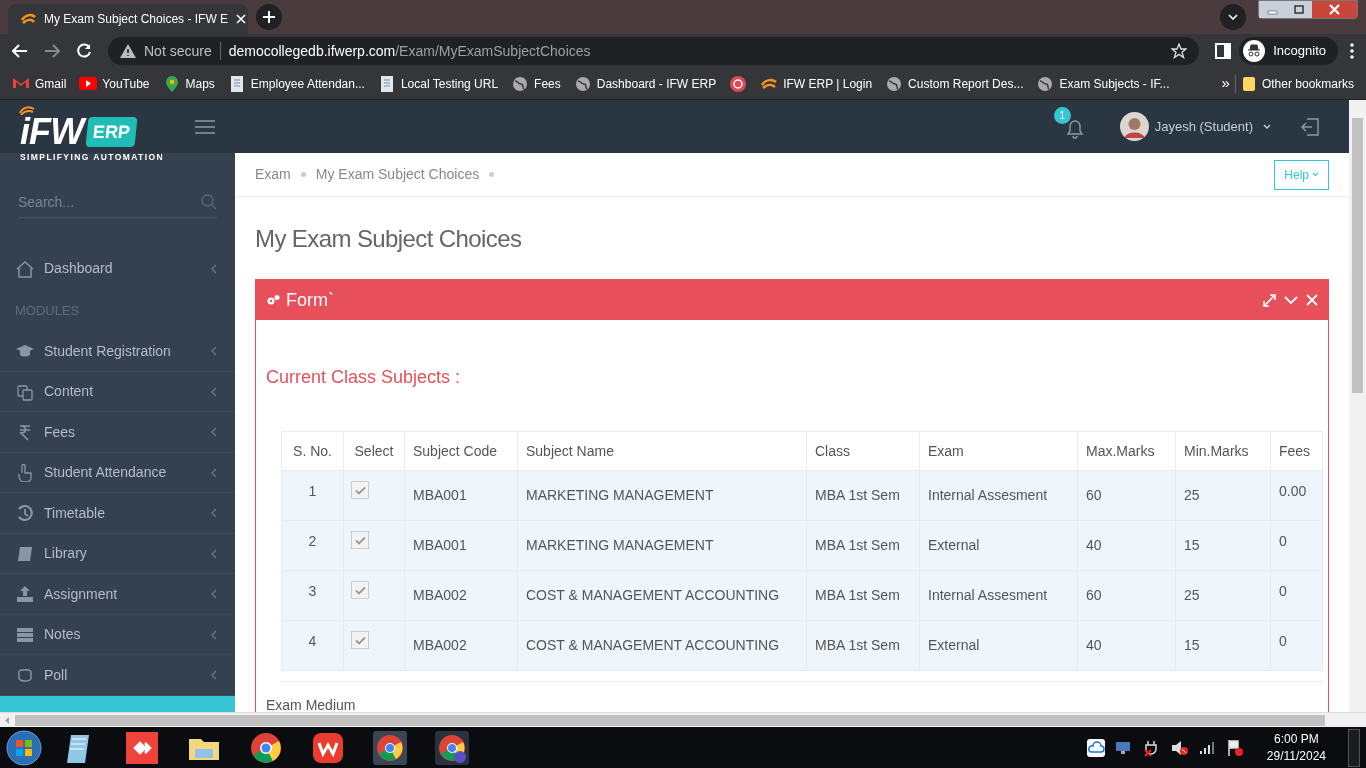  Describe the element at coordinates (1310, 126) in the screenshot. I see `logout-icon` at that location.